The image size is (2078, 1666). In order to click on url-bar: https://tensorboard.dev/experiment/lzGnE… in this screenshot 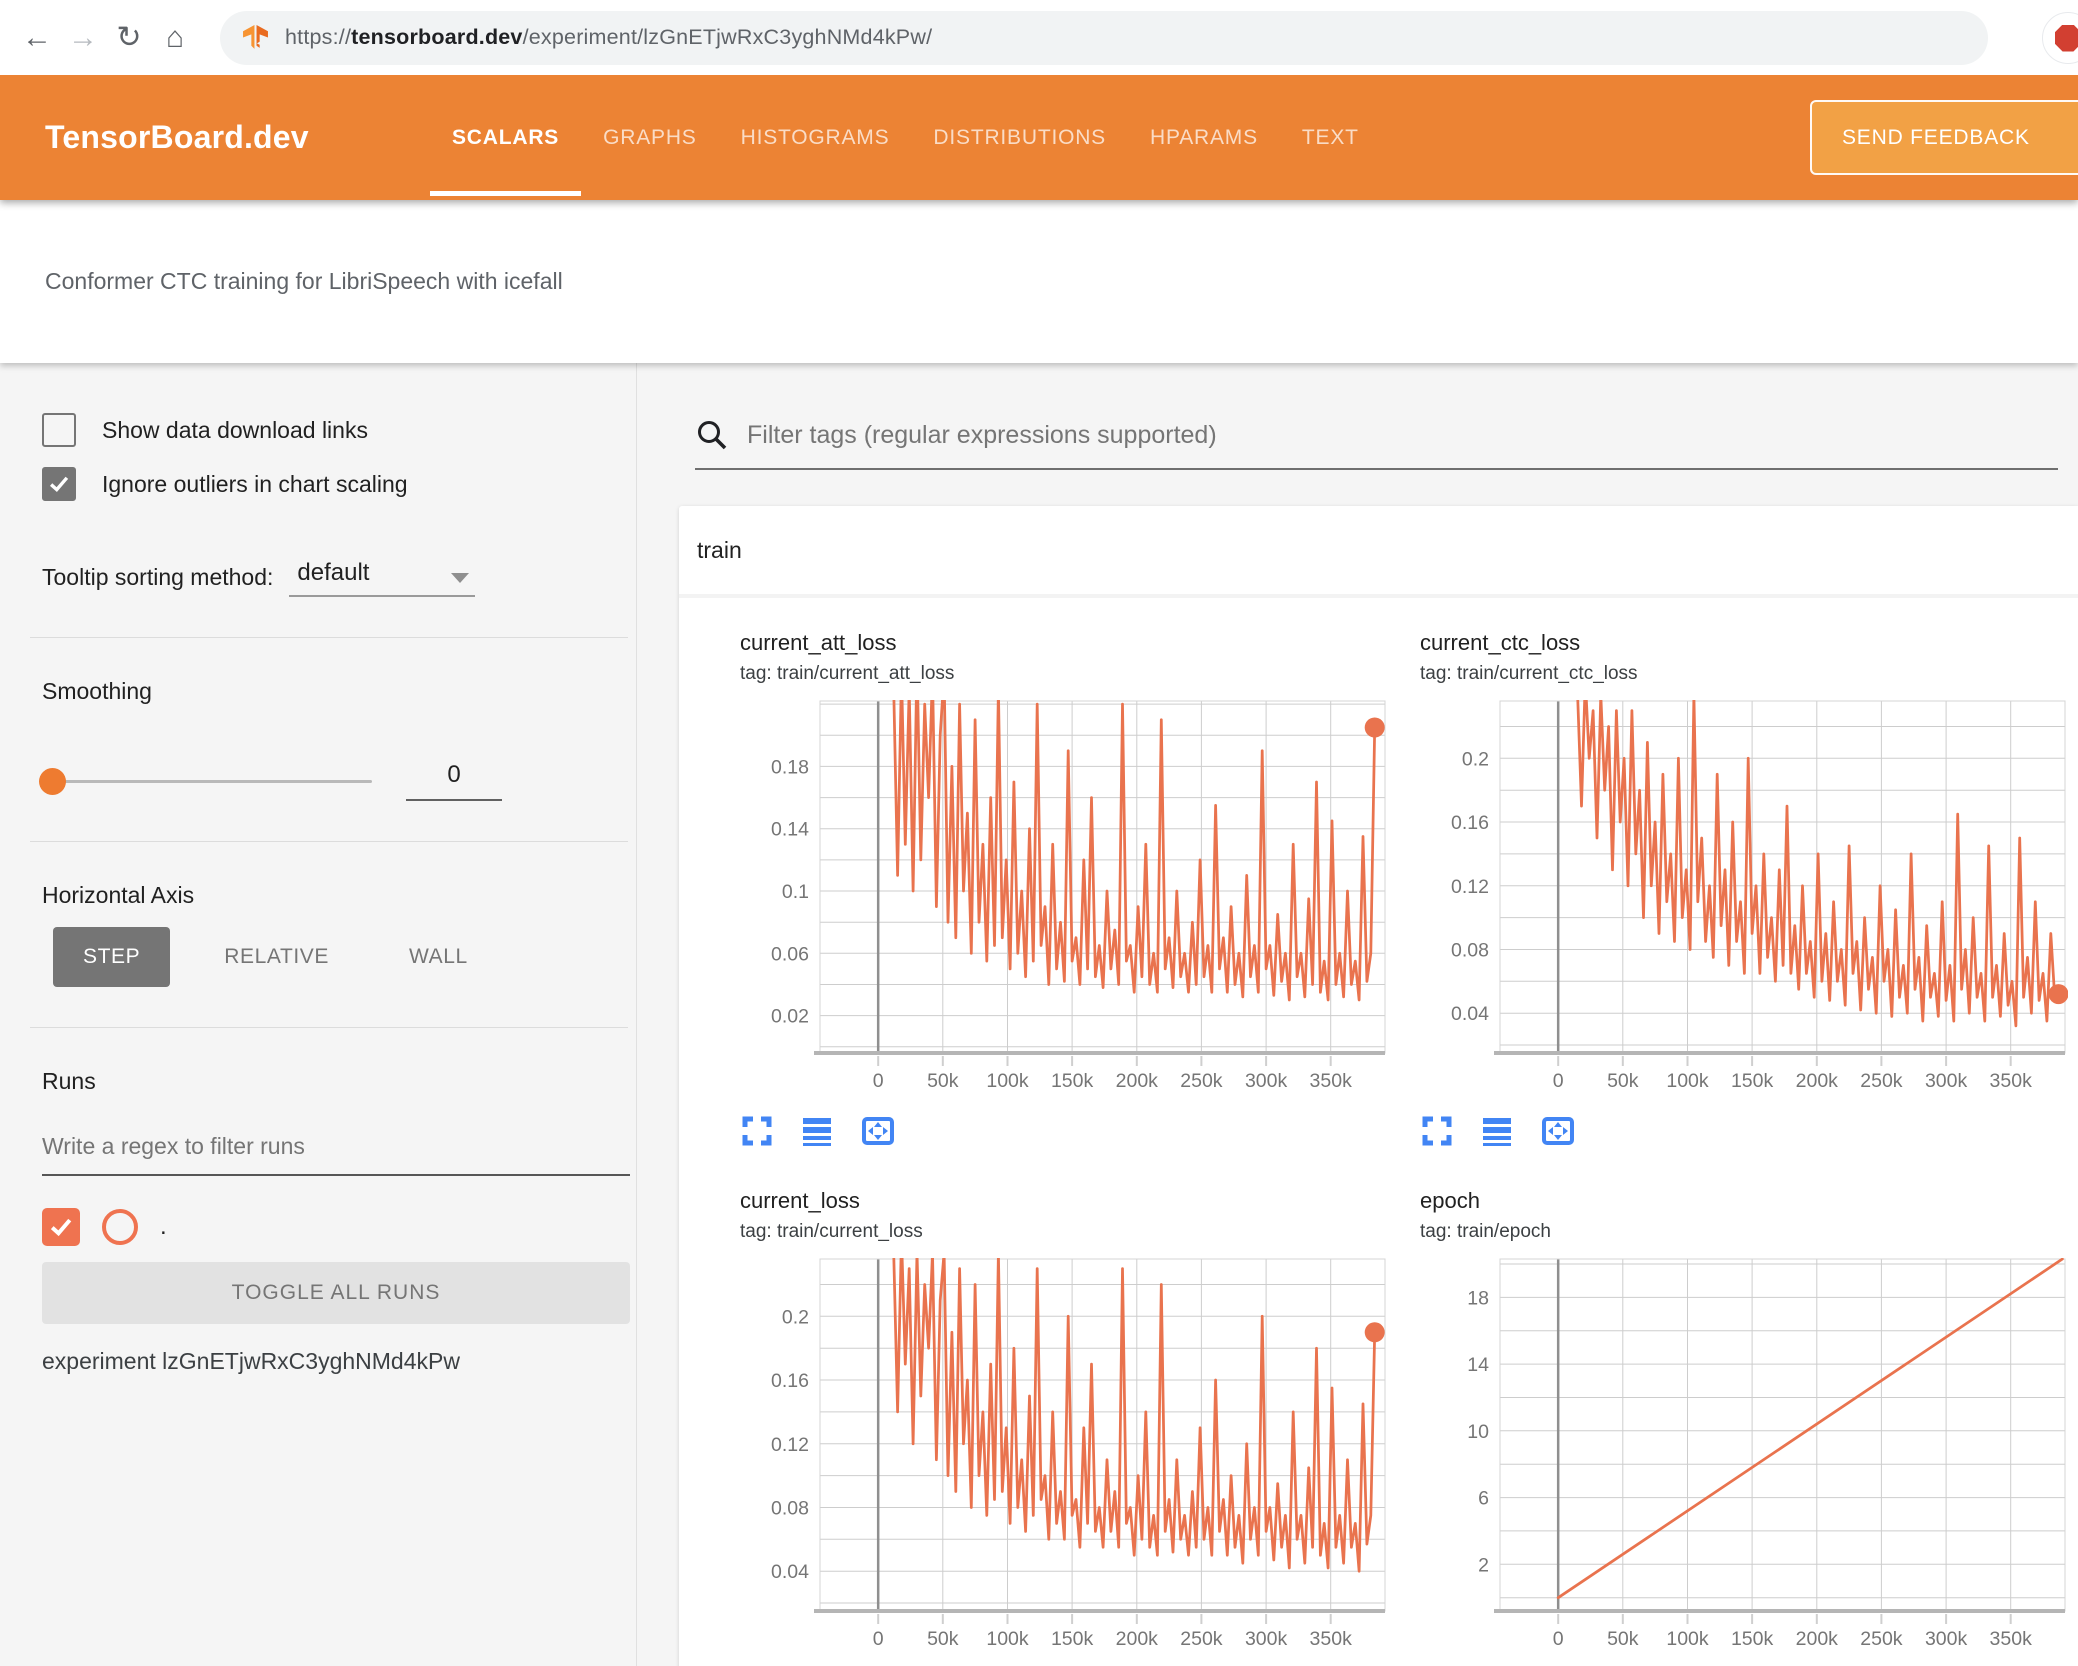, I will do `click(1104, 37)`.